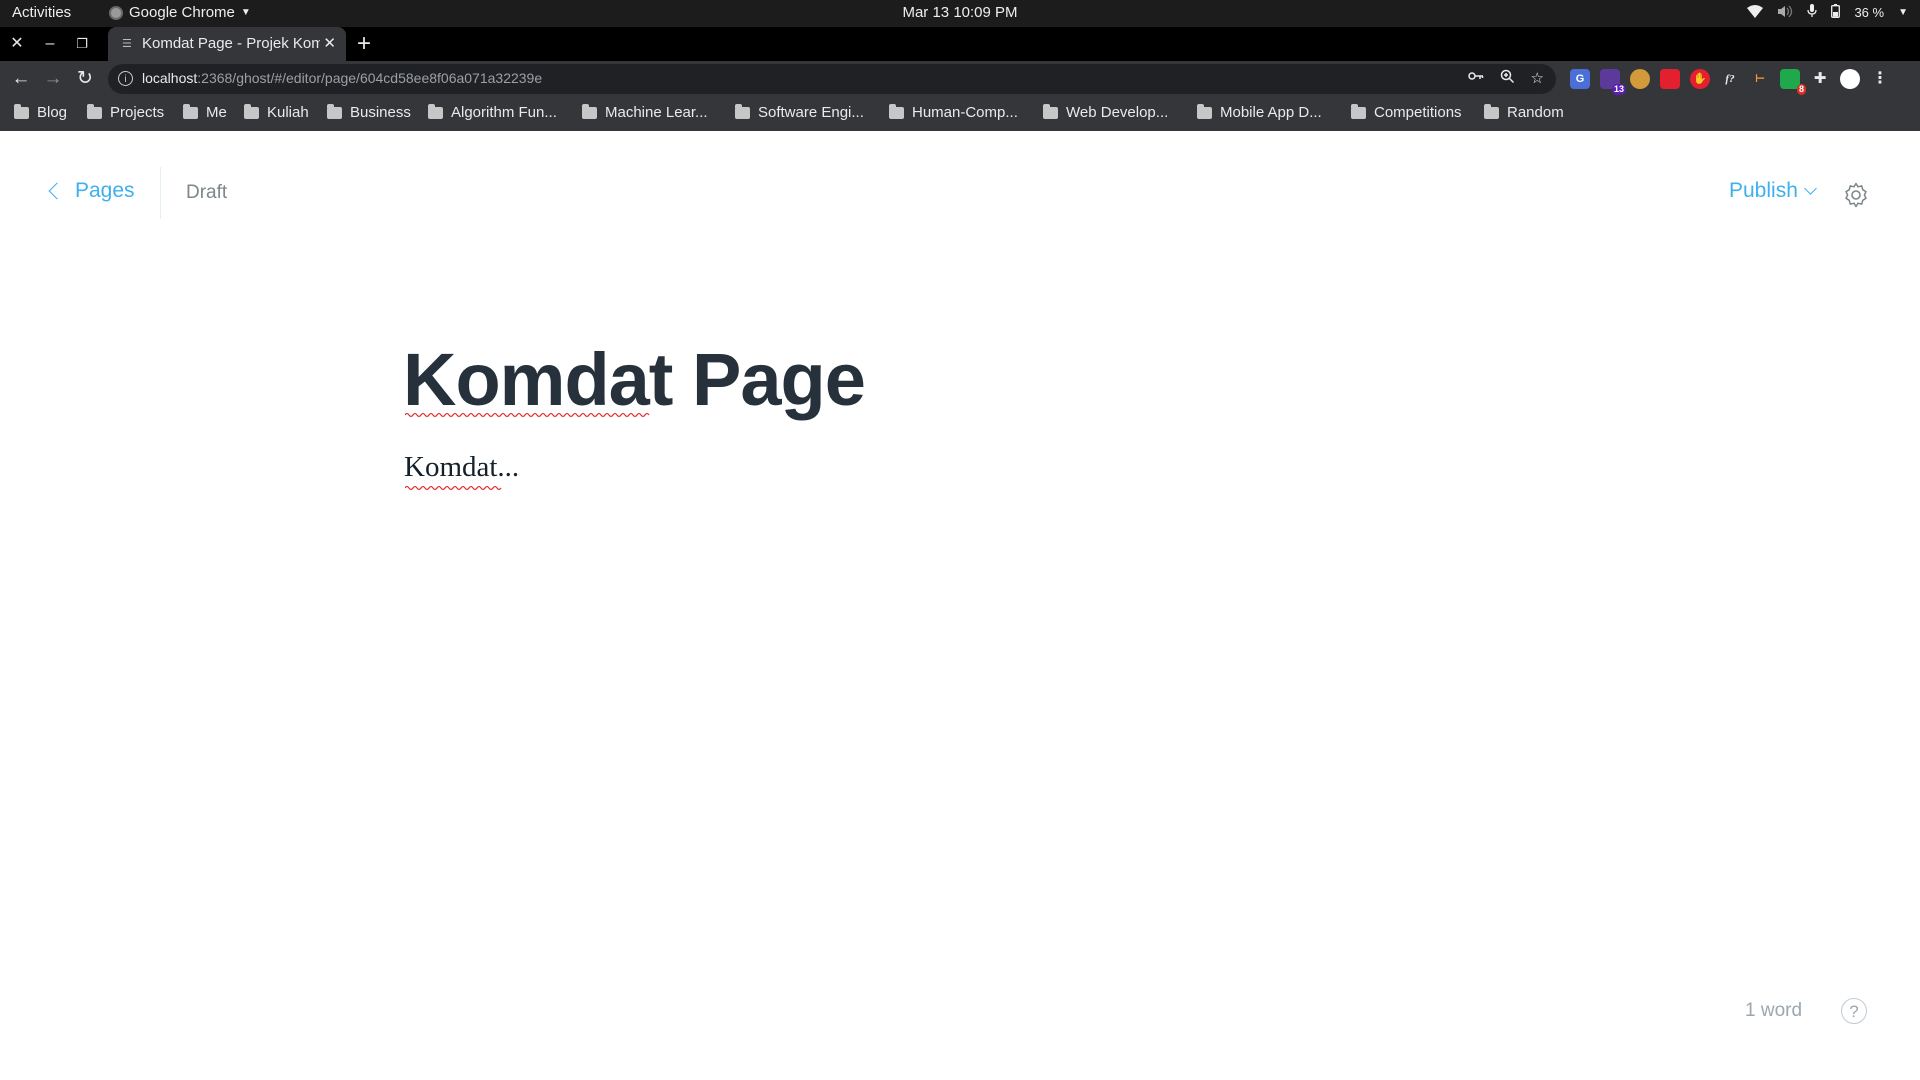 This screenshot has height=1080, width=1920. Describe the element at coordinates (1836, 12) in the screenshot. I see `battery-icon` at that location.